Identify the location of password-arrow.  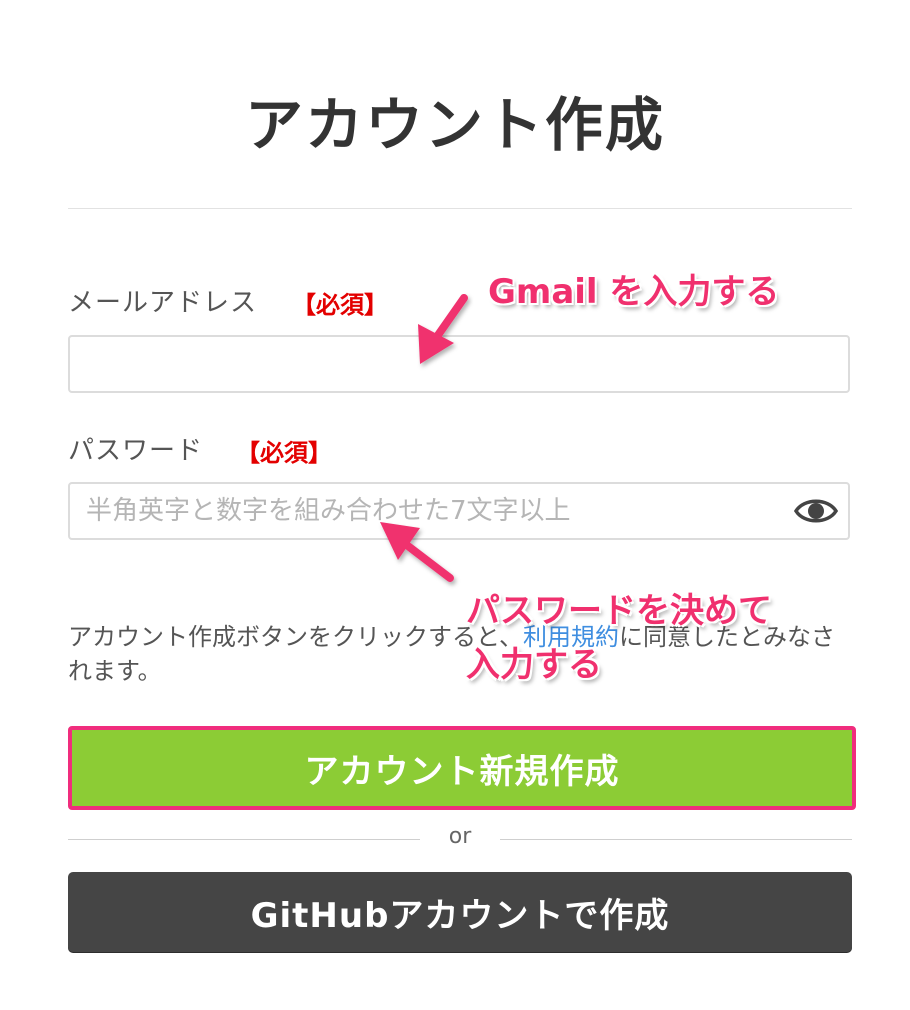
(417, 552).